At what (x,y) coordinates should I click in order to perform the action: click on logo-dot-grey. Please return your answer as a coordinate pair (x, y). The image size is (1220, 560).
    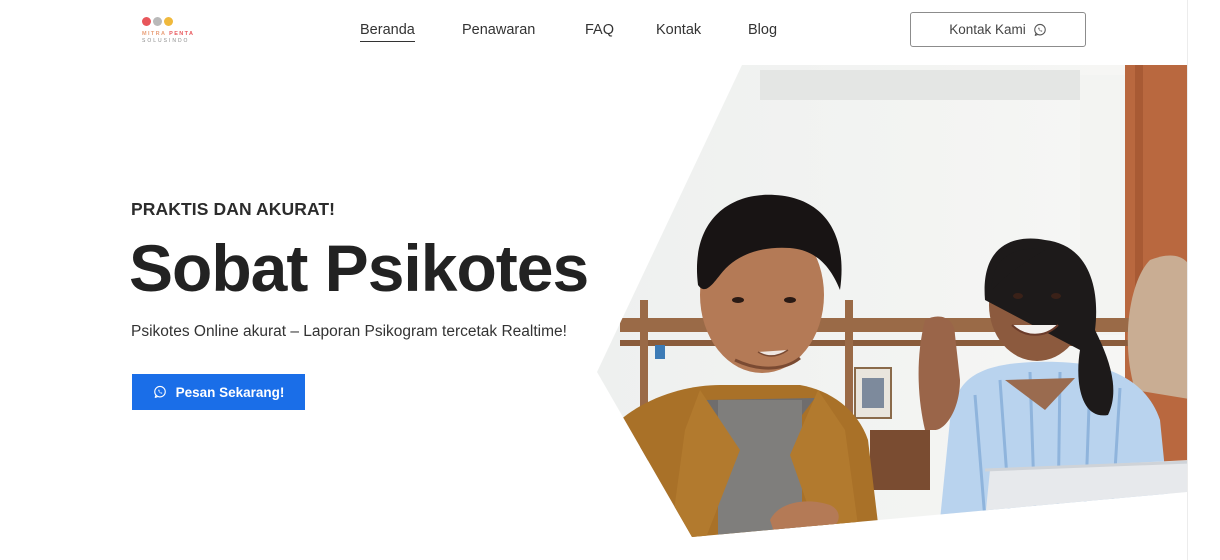
    Looking at the image, I should click on (157, 21).